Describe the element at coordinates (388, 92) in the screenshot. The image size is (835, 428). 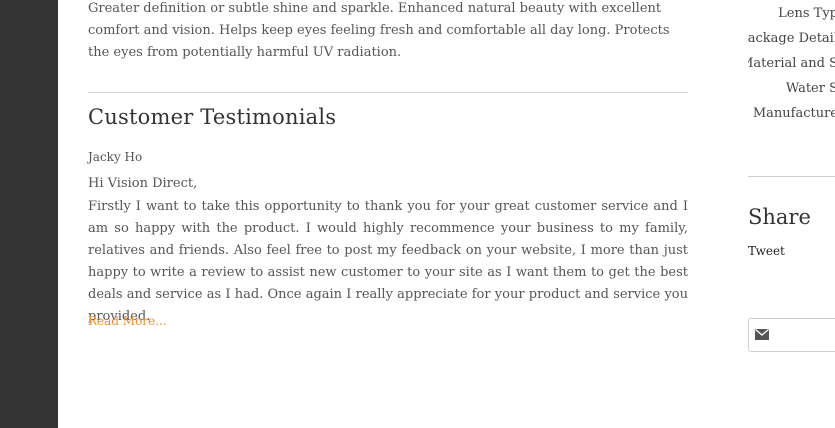
I see `section-divider` at that location.